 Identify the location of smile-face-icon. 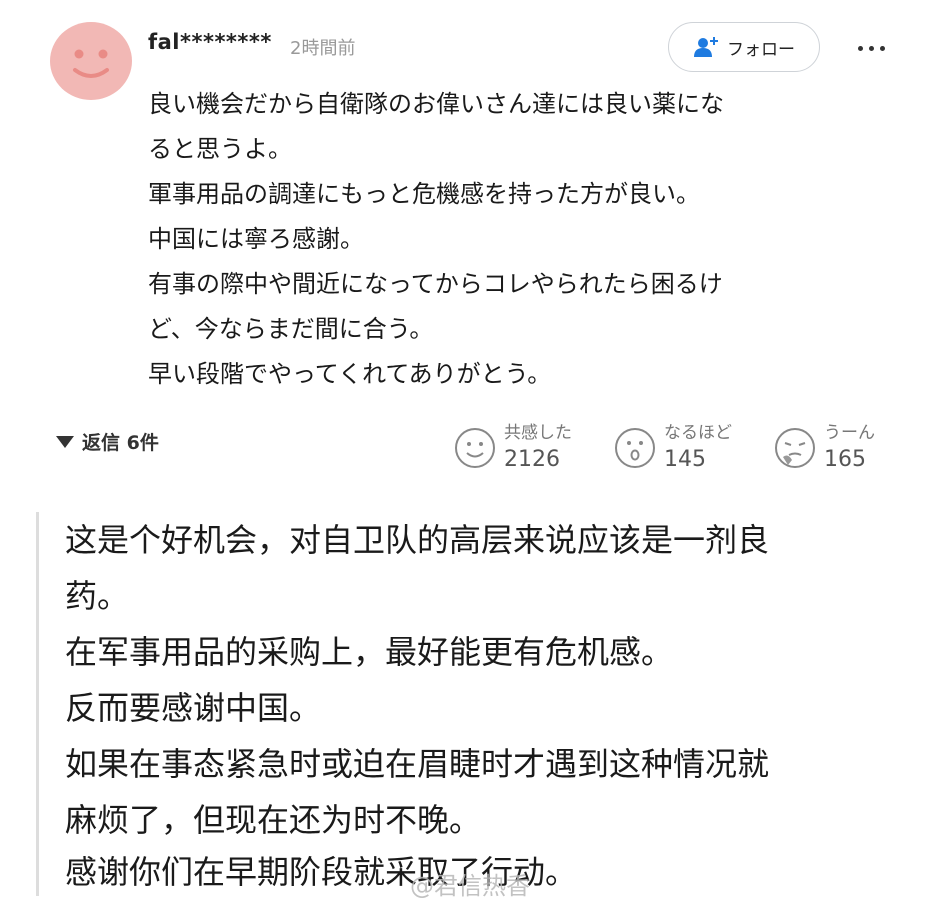
(475, 448).